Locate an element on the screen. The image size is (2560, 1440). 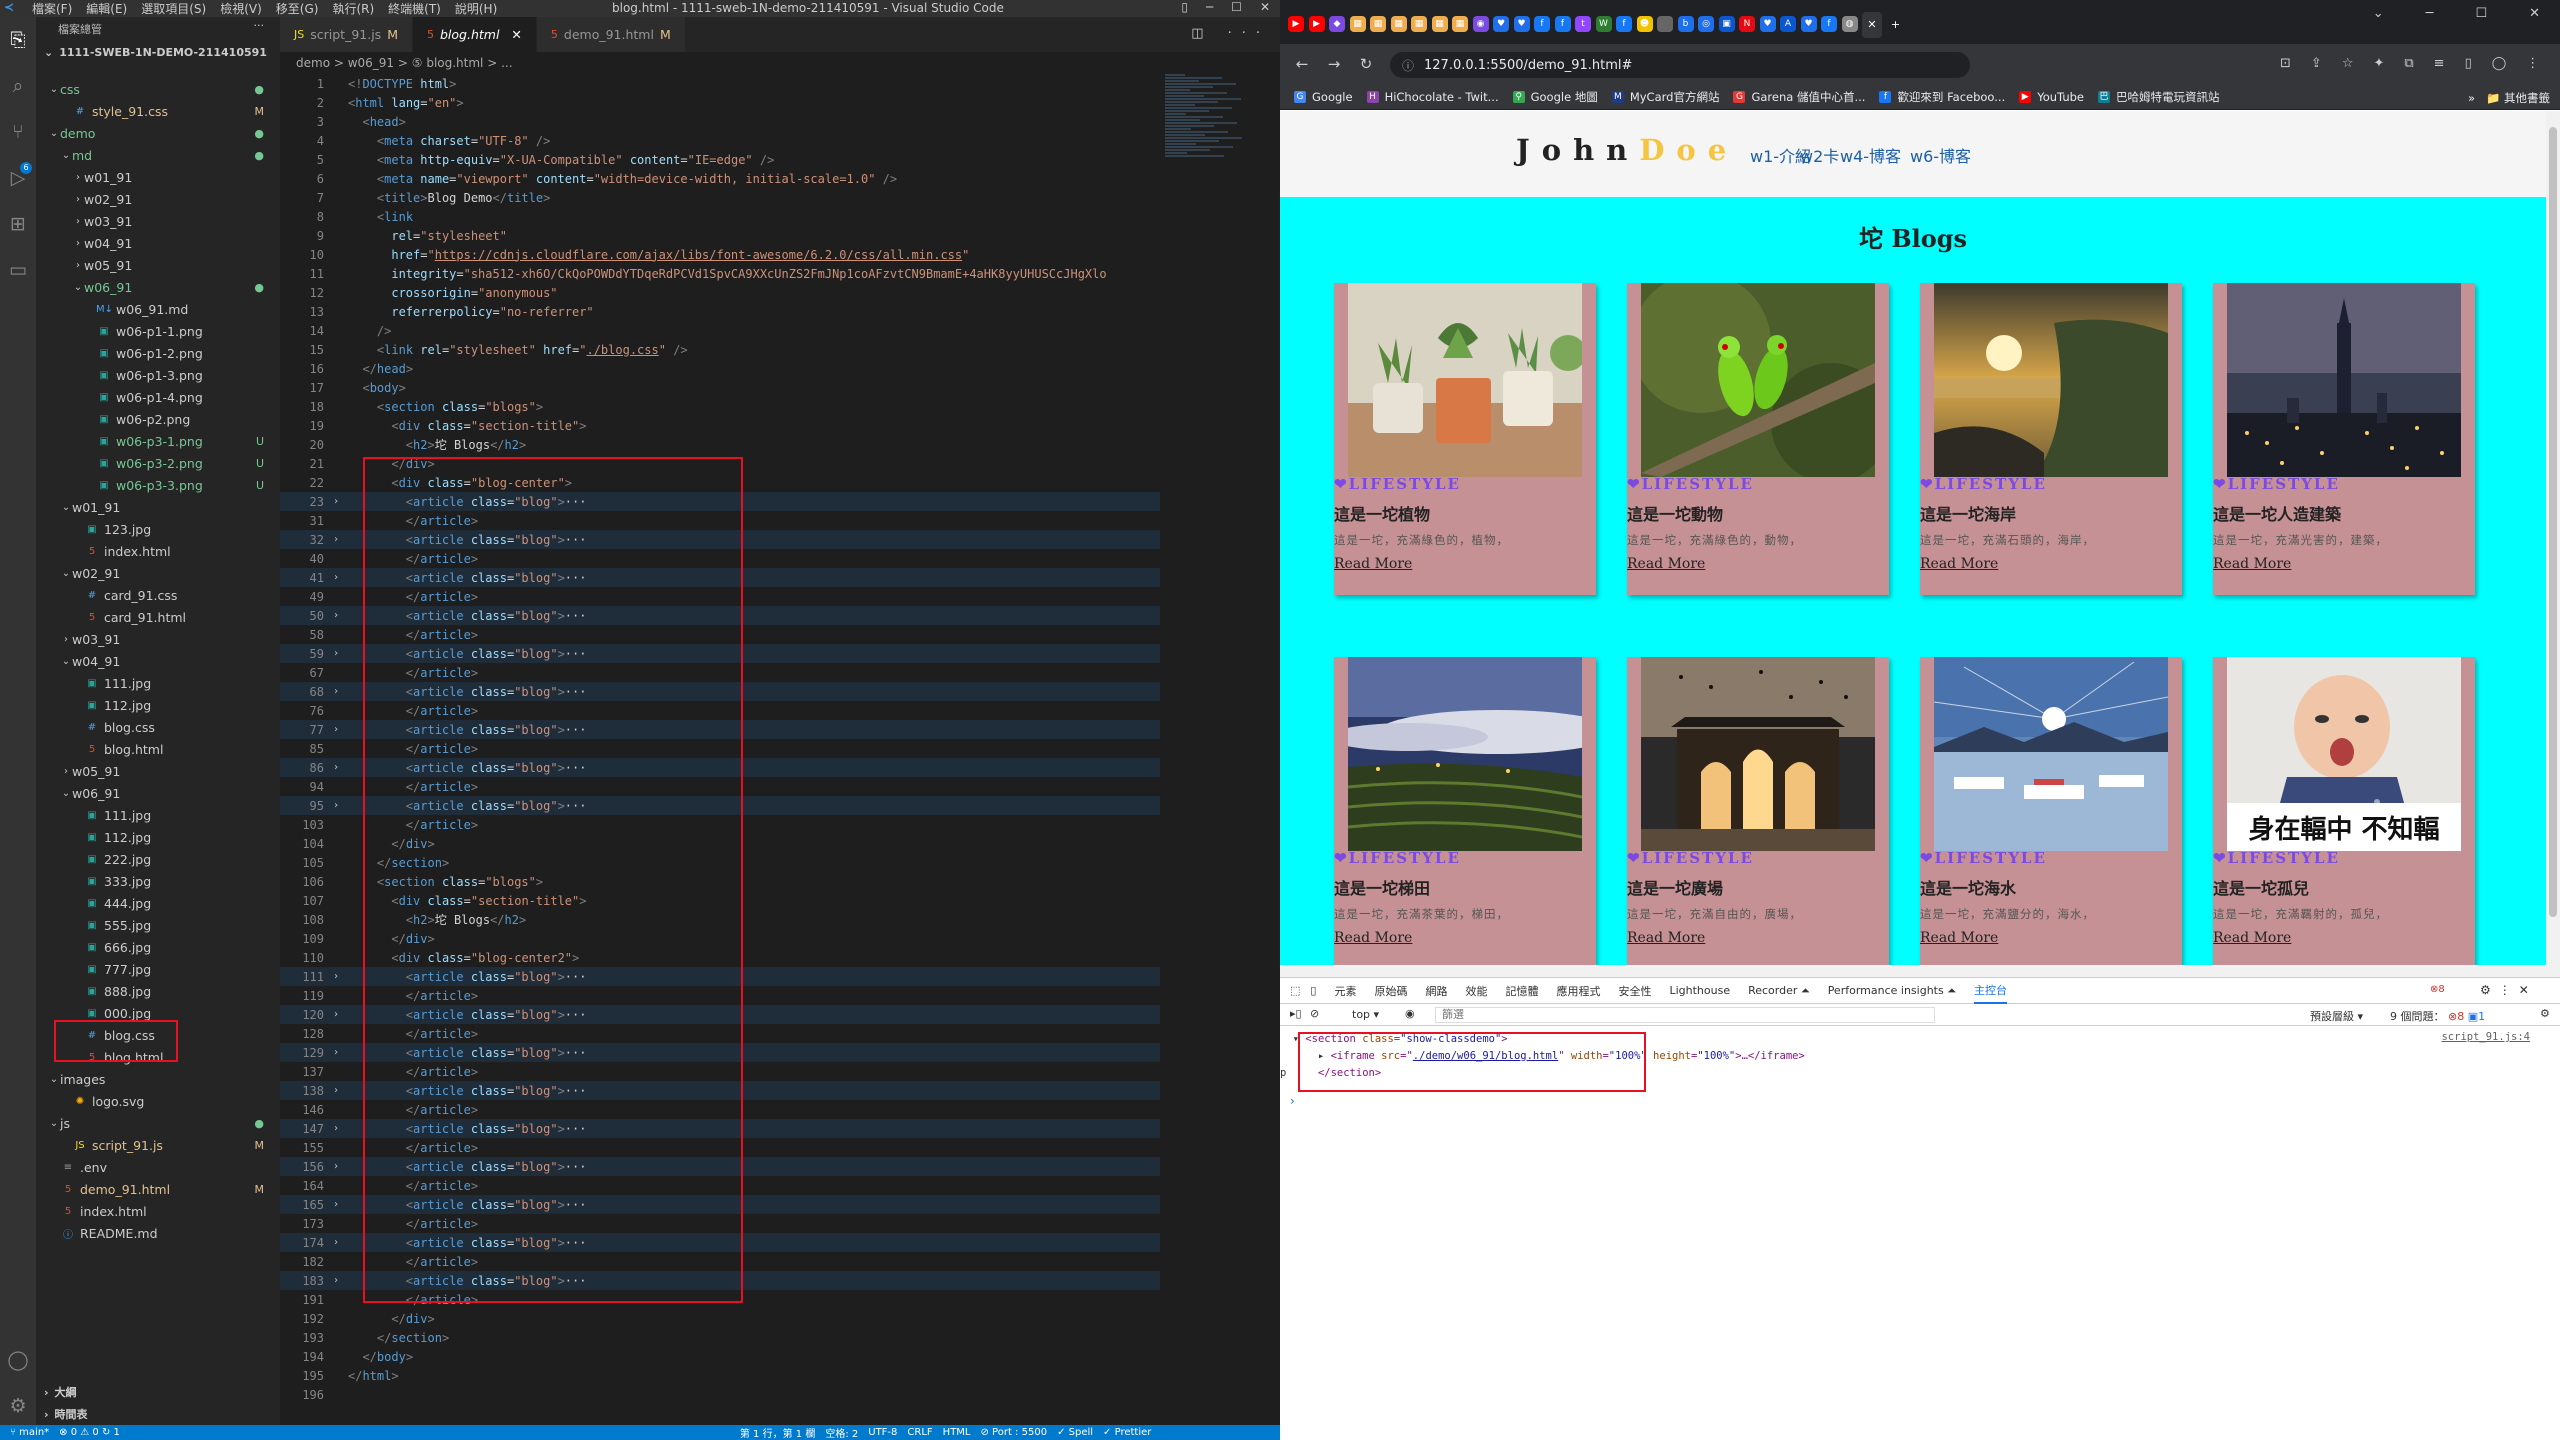
file-tree-item: ▣ 123.jpg is located at coordinates (158, 529).